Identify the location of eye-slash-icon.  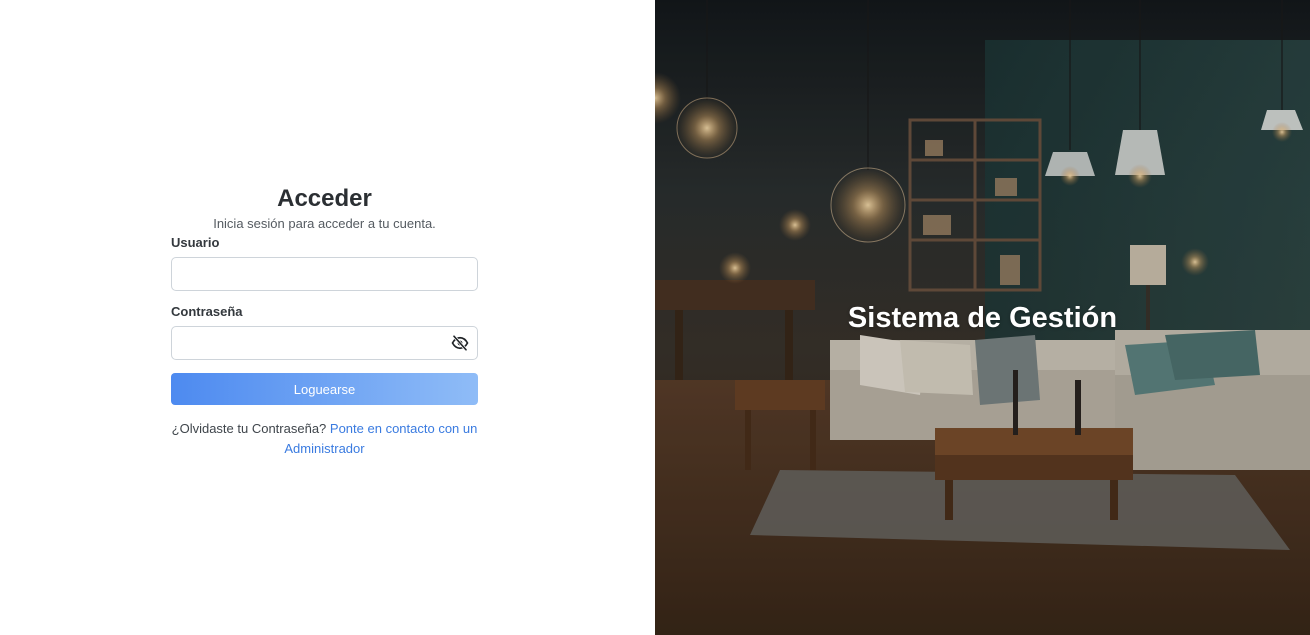
(460, 343).